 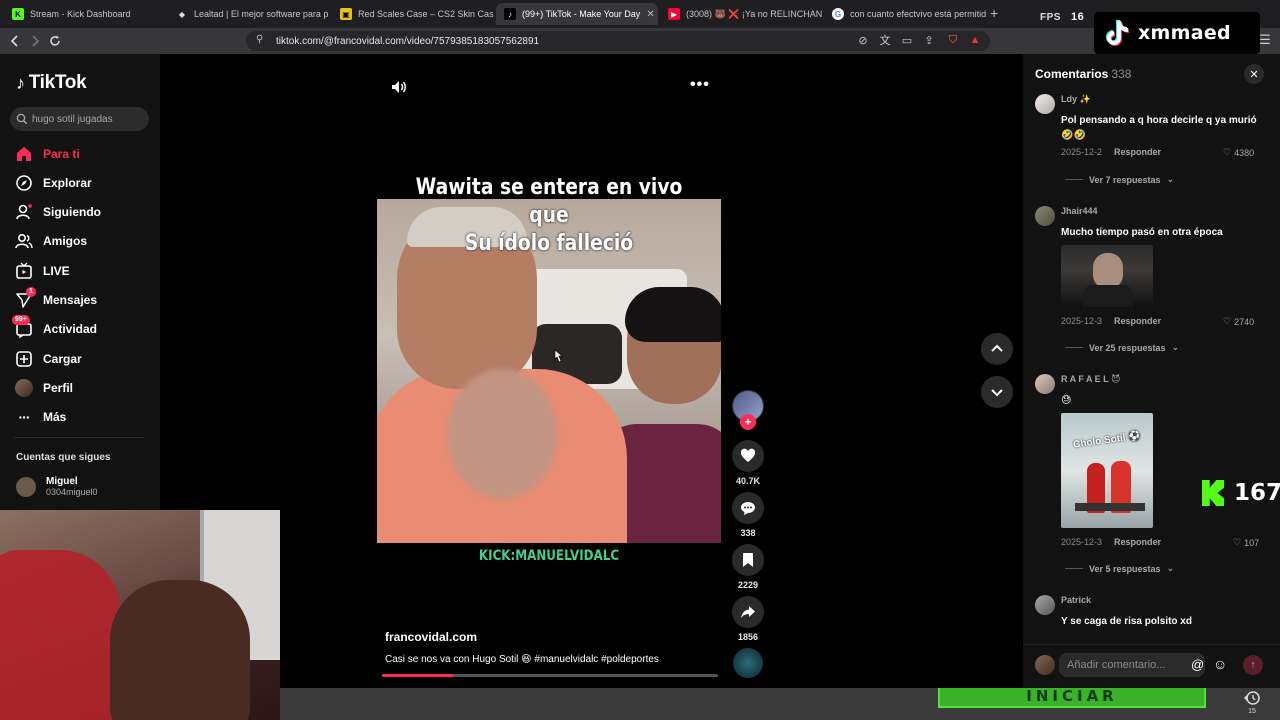 What do you see at coordinates (650, 14) in the screenshot?
I see `close-tab-icon: ✕` at bounding box center [650, 14].